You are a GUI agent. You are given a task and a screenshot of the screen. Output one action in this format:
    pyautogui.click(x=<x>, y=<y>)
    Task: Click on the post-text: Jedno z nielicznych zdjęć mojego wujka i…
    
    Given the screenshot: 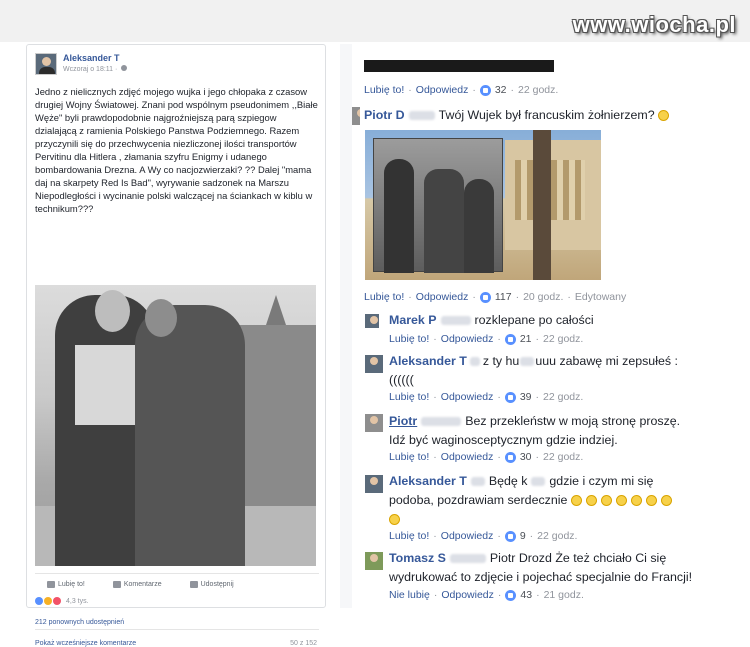 What is the action you would take?
    pyautogui.click(x=176, y=150)
    